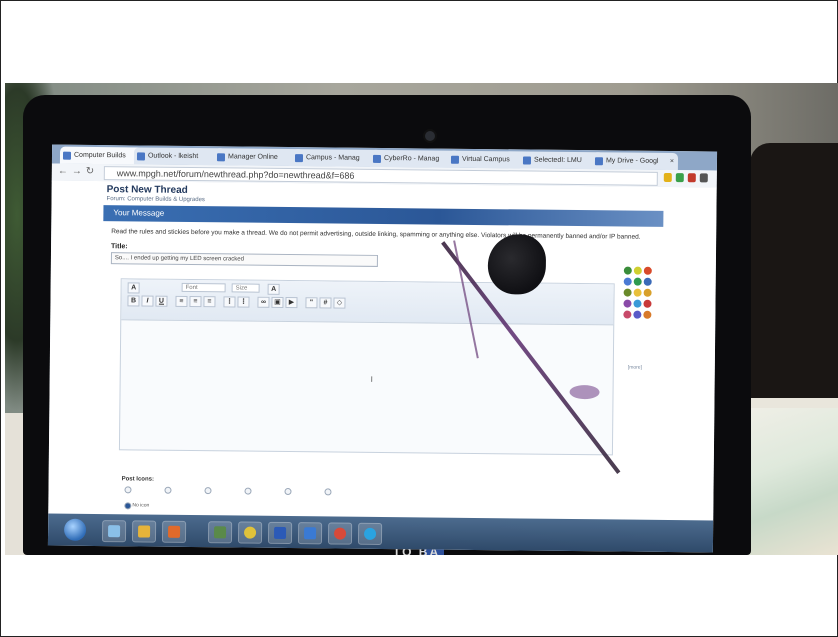 The image size is (838, 637). I want to click on tab-campus: Campus - Manag ×, so click(337, 158).